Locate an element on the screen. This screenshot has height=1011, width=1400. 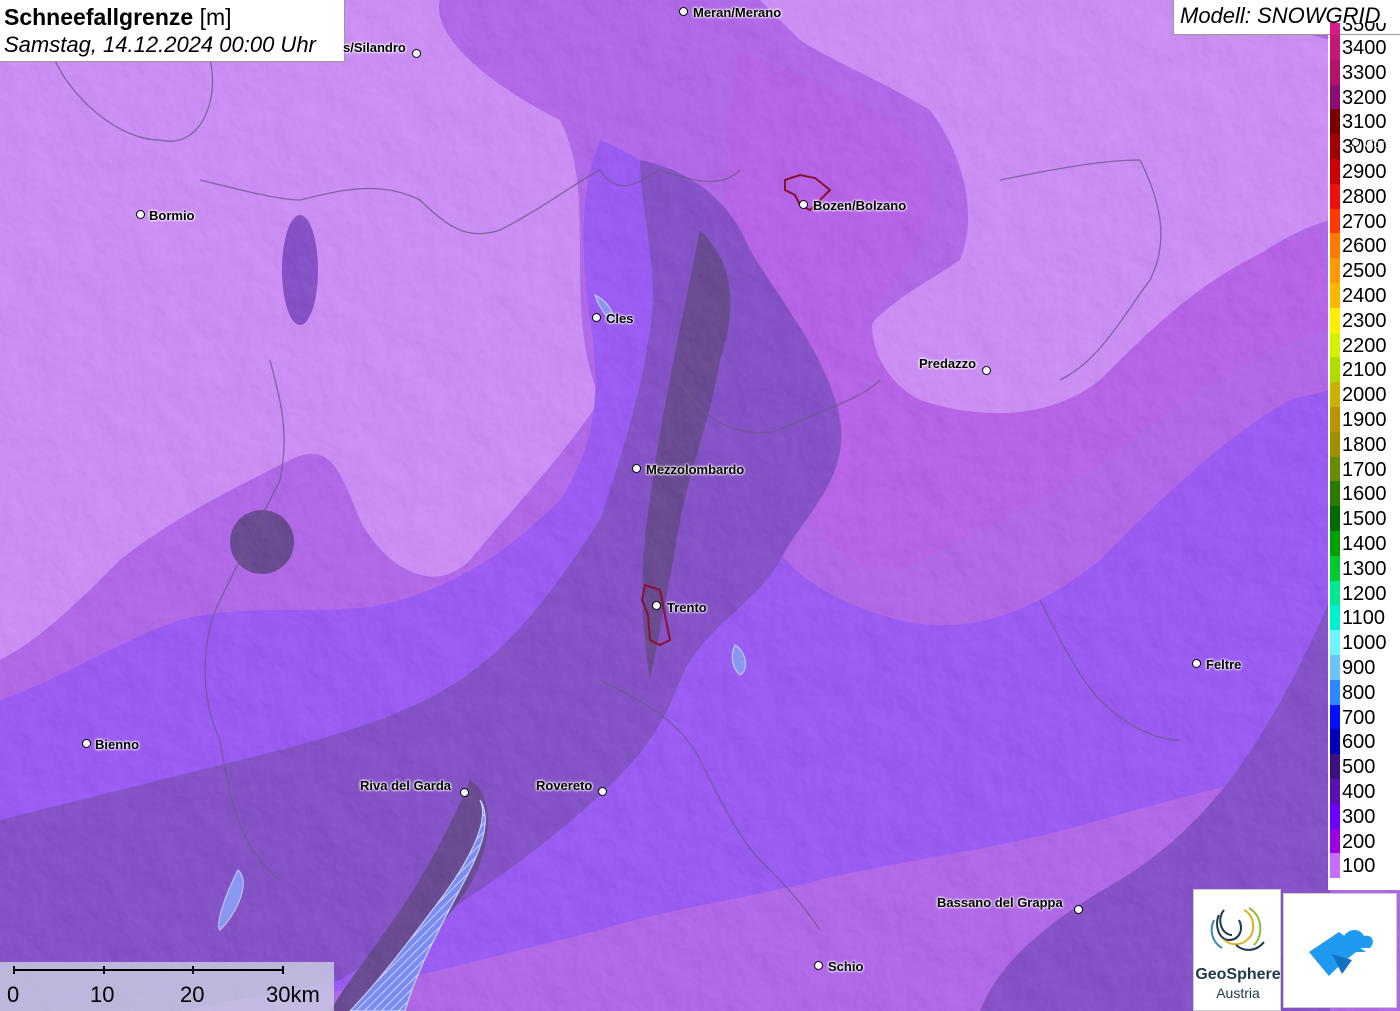
city-marker-riva is located at coordinates (464, 792).